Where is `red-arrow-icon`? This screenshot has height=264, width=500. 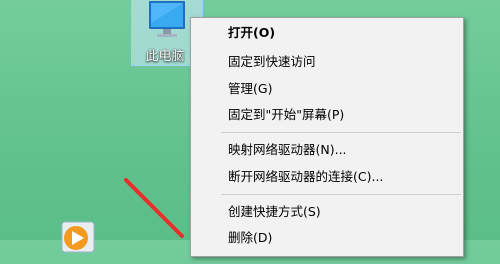
red-arrow-icon is located at coordinates (154, 208).